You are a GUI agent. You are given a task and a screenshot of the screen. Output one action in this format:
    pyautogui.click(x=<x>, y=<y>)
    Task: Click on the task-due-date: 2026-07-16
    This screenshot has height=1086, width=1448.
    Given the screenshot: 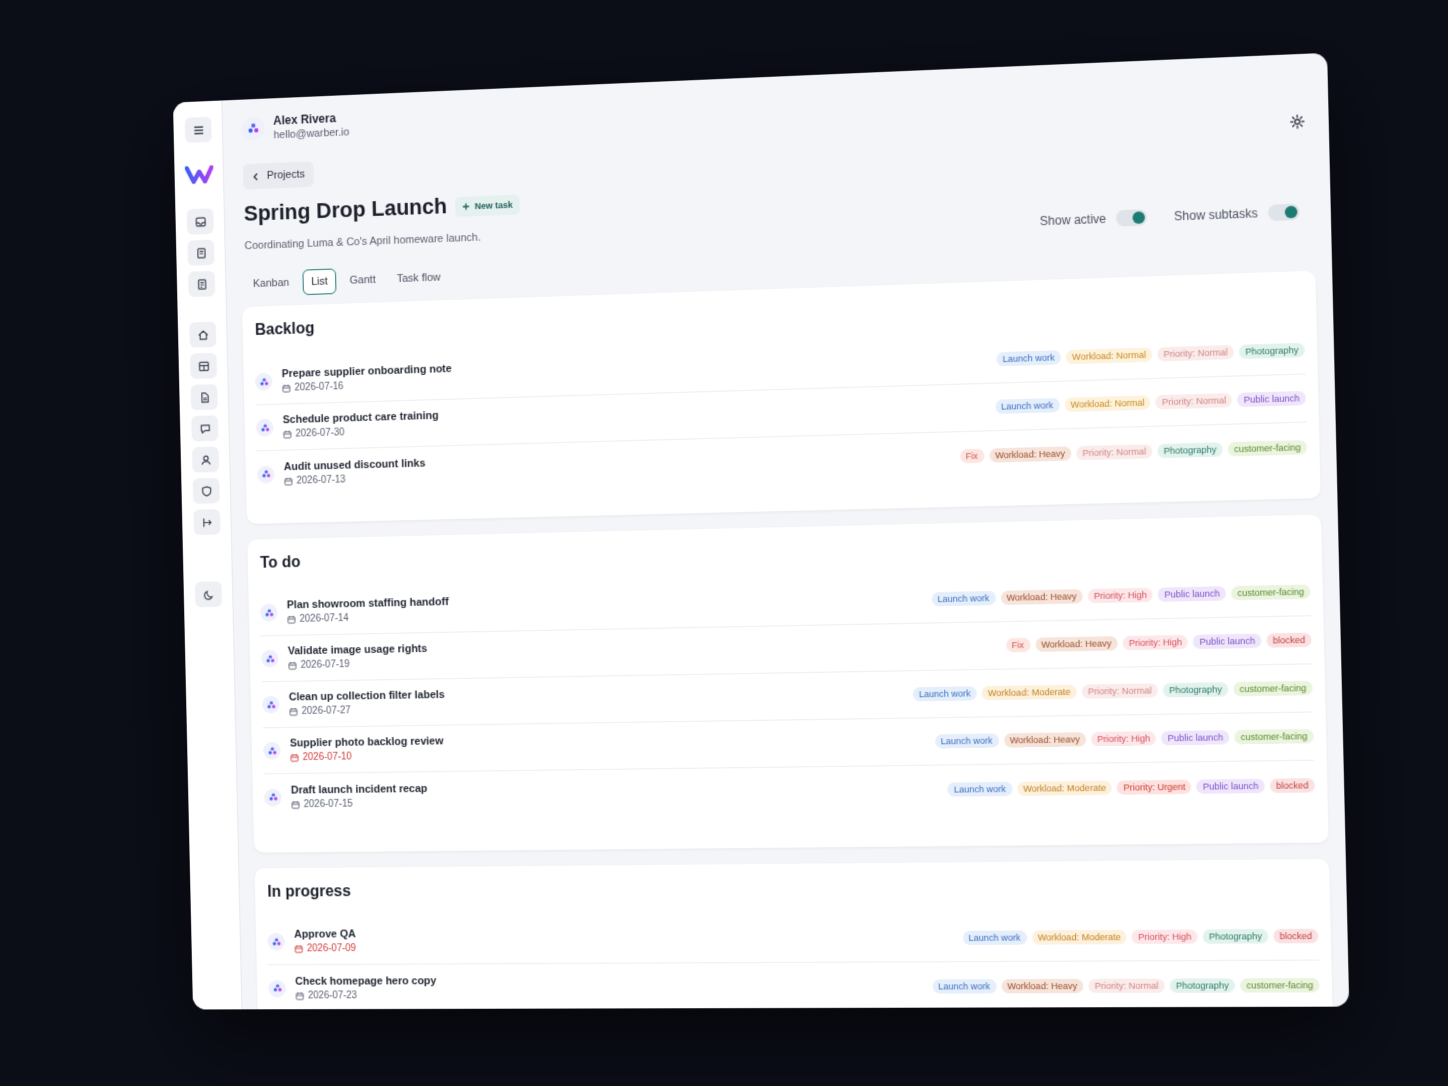 What is the action you would take?
    pyautogui.click(x=367, y=386)
    